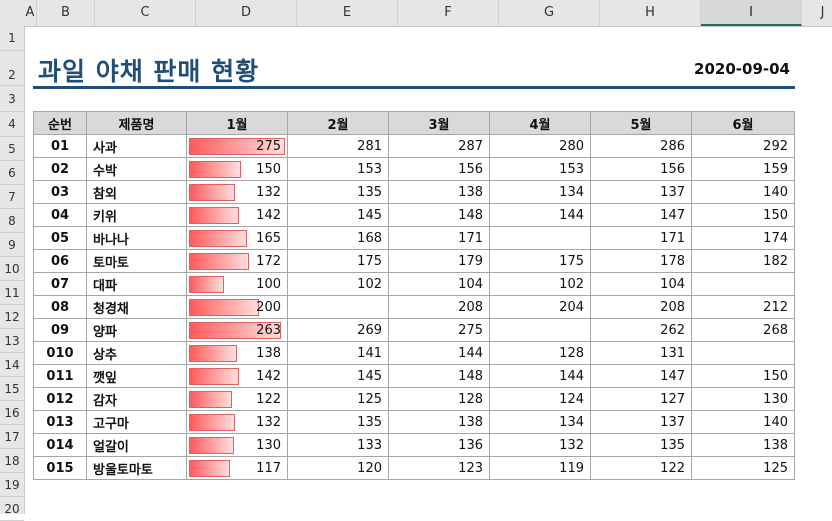  What do you see at coordinates (237, 330) in the screenshot?
I see `cell-month-1-databar: 263` at bounding box center [237, 330].